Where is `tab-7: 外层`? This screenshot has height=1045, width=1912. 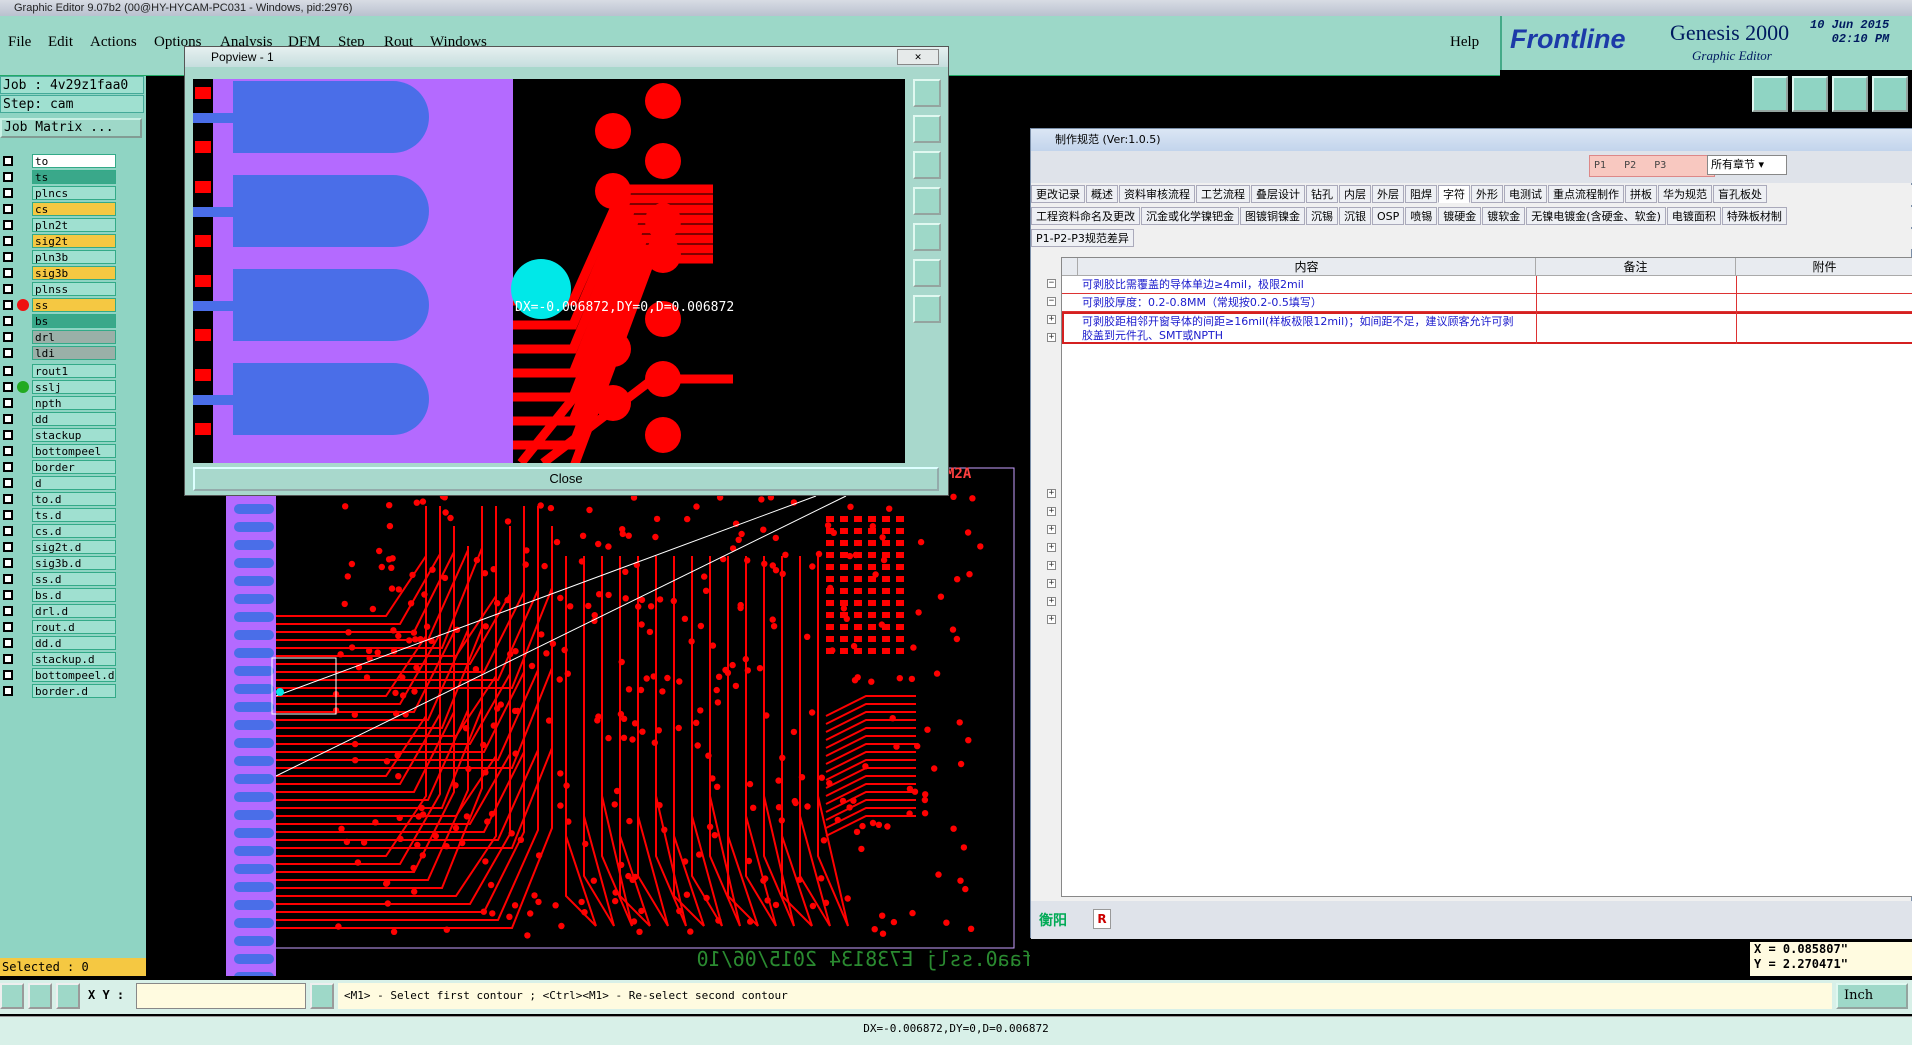
tab-7: 外层 is located at coordinates (1388, 194).